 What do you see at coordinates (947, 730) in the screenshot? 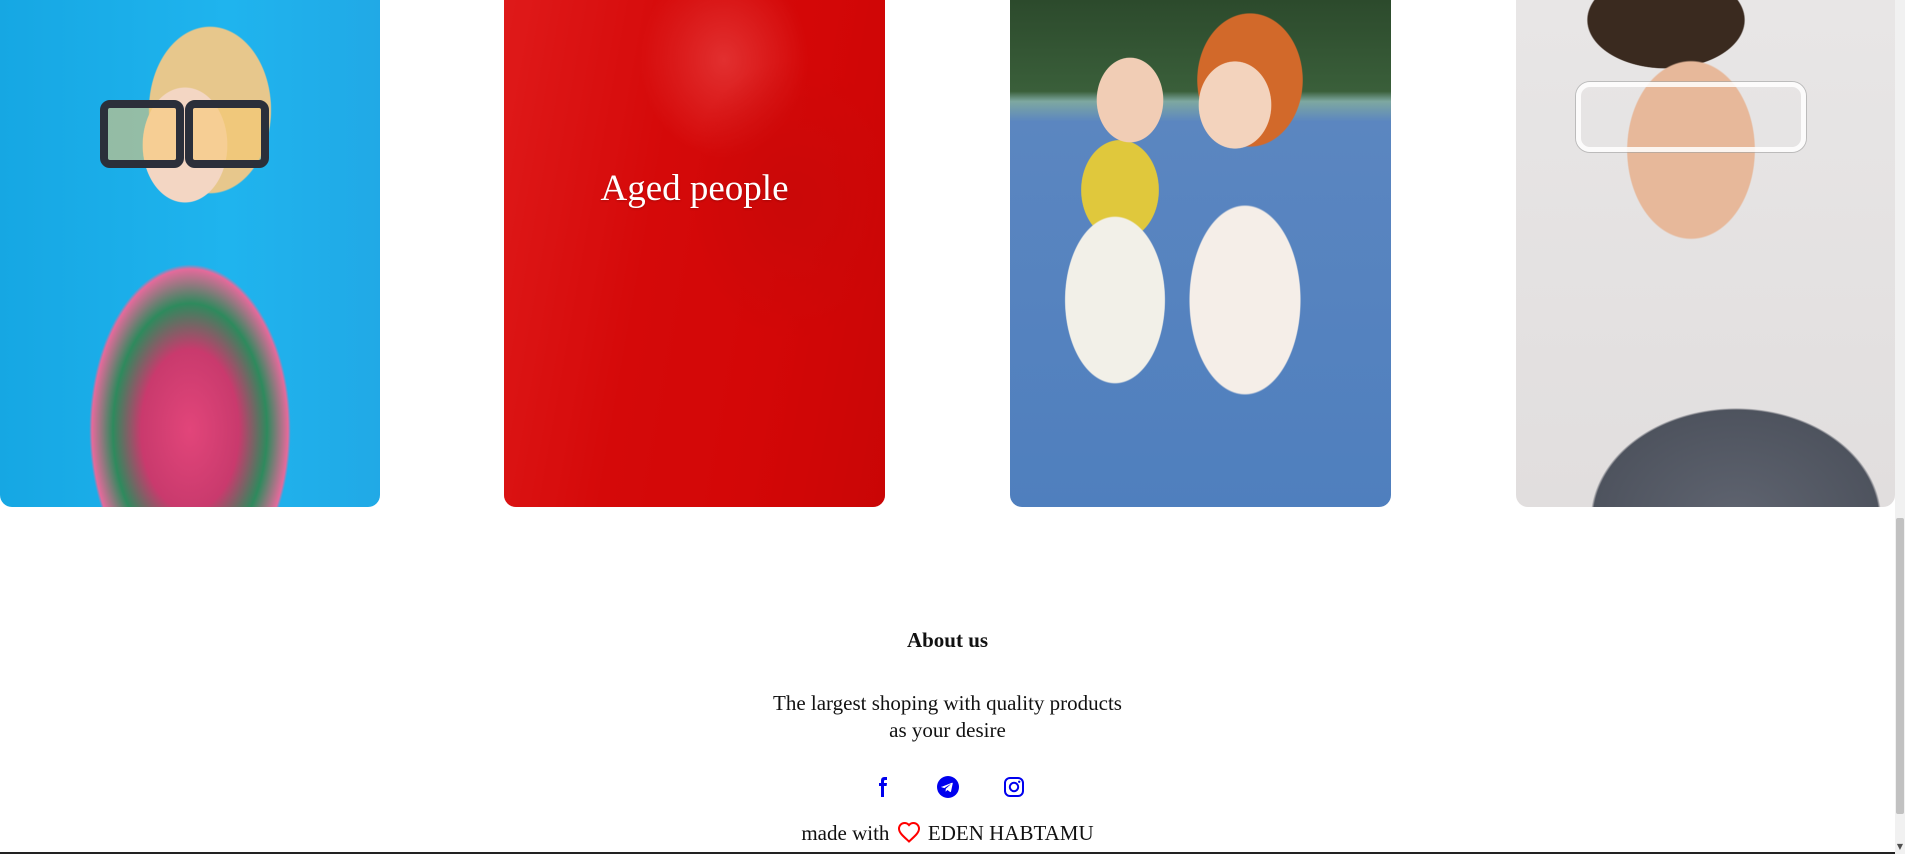
I see `about-text-line2: as your desire` at bounding box center [947, 730].